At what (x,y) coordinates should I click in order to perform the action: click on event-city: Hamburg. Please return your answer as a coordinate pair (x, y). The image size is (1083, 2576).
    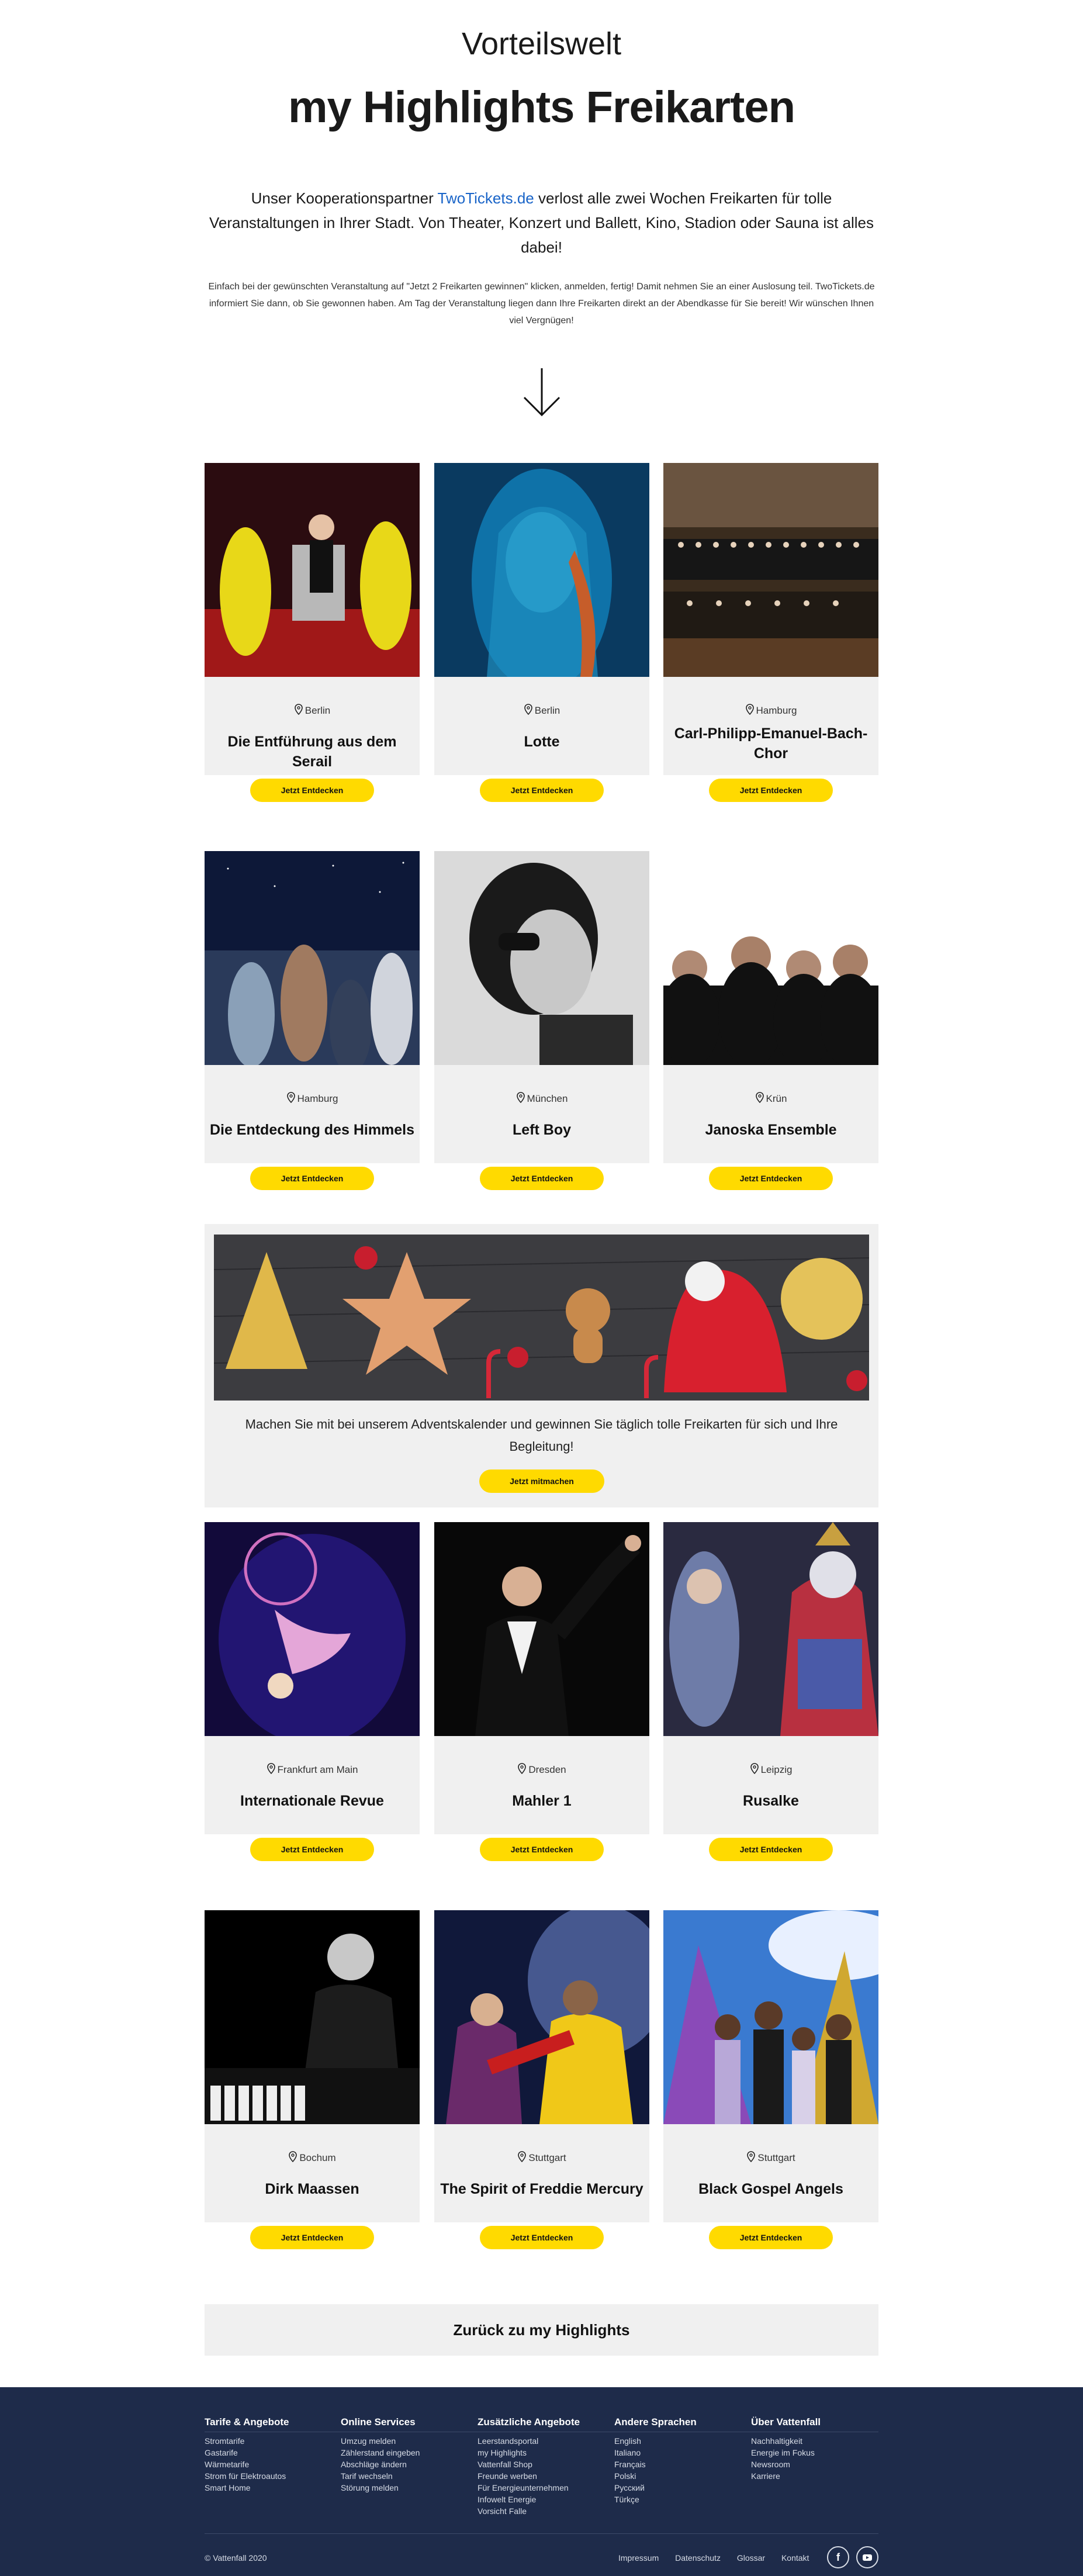
    Looking at the image, I should click on (318, 1098).